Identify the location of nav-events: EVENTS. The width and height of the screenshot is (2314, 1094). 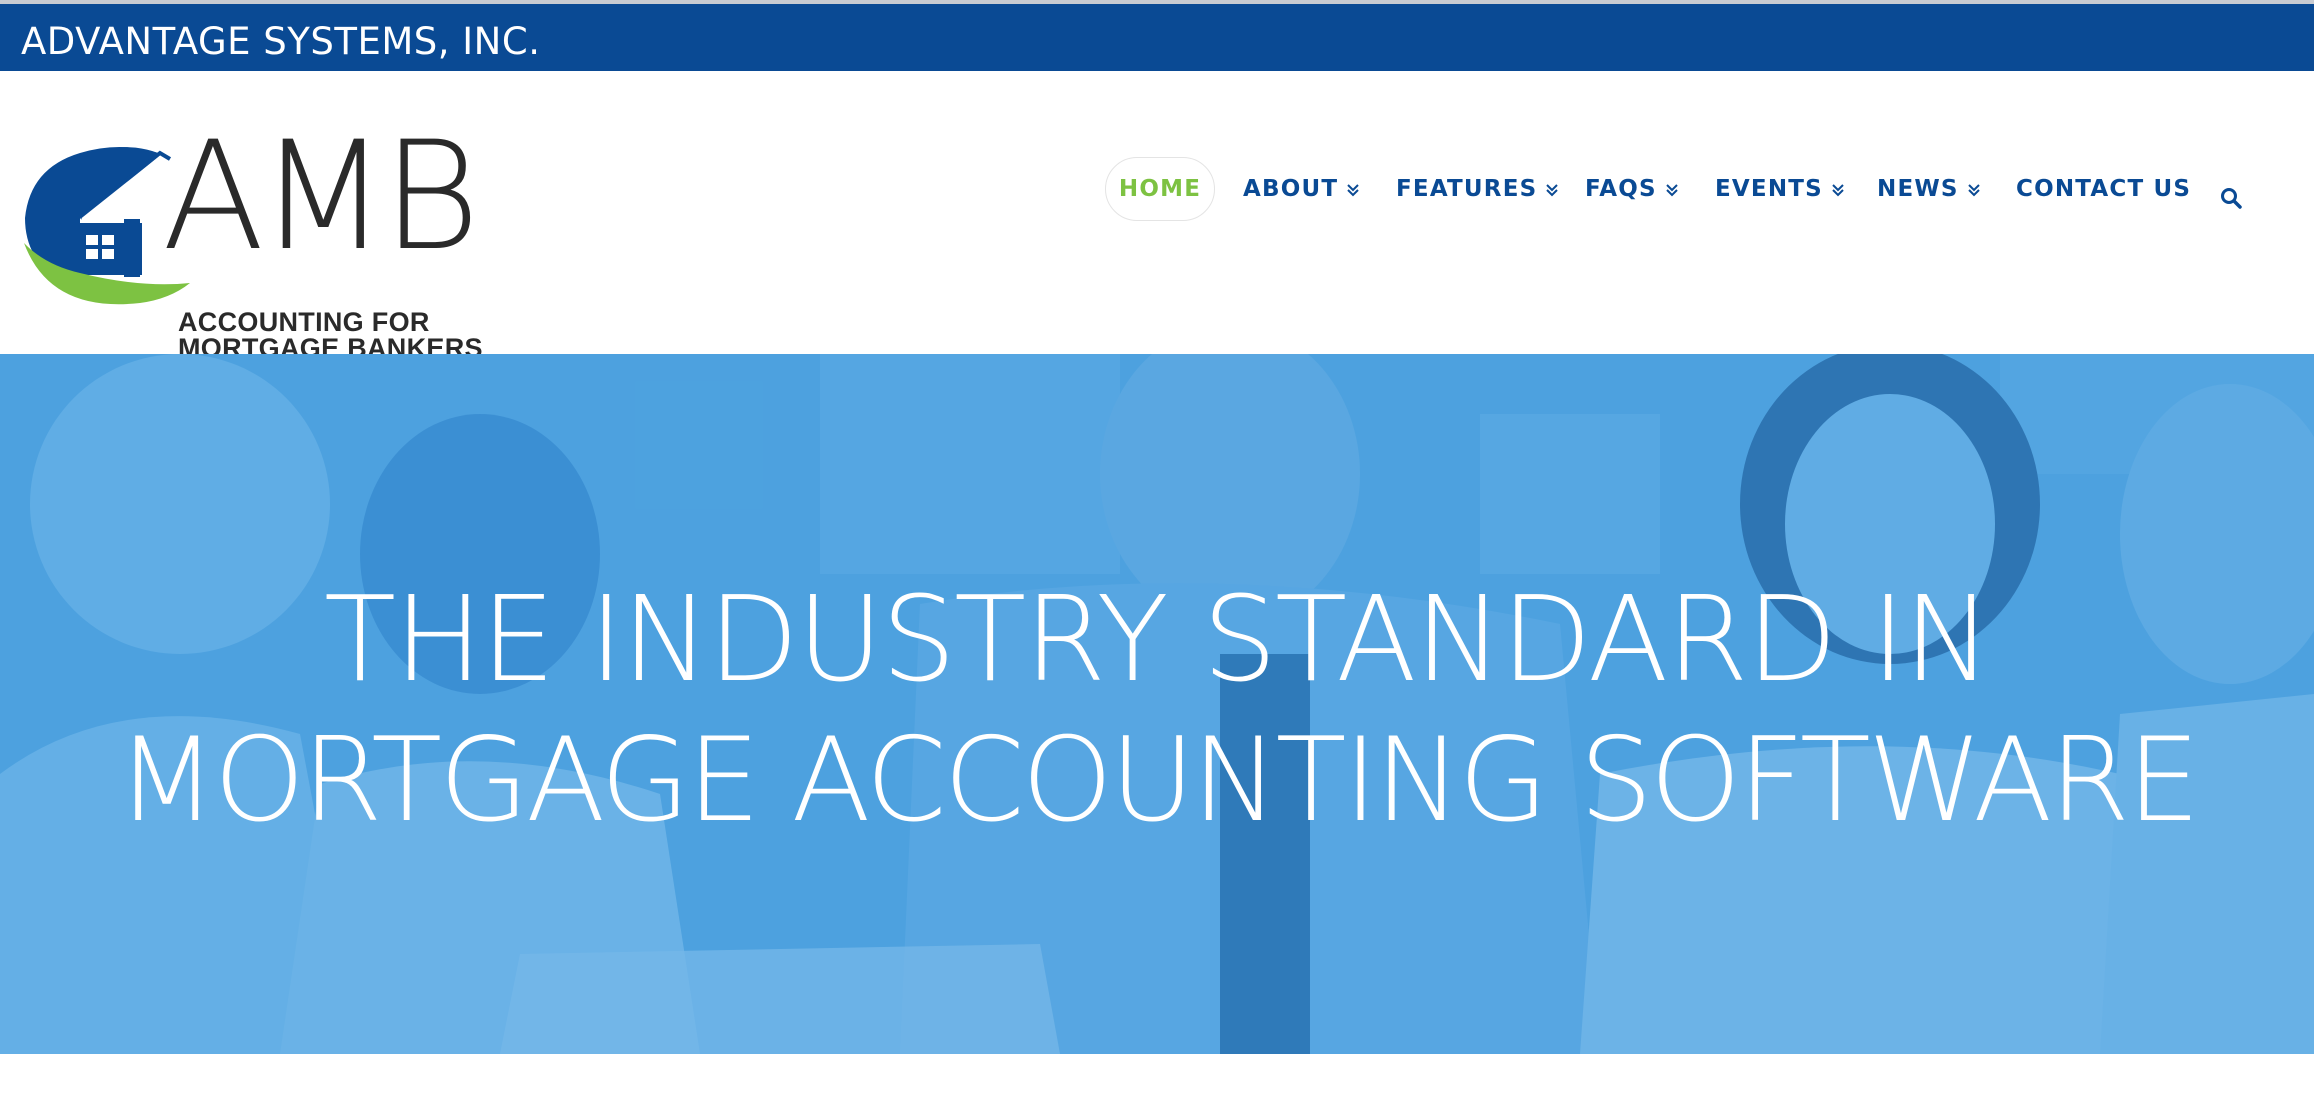
(1780, 189).